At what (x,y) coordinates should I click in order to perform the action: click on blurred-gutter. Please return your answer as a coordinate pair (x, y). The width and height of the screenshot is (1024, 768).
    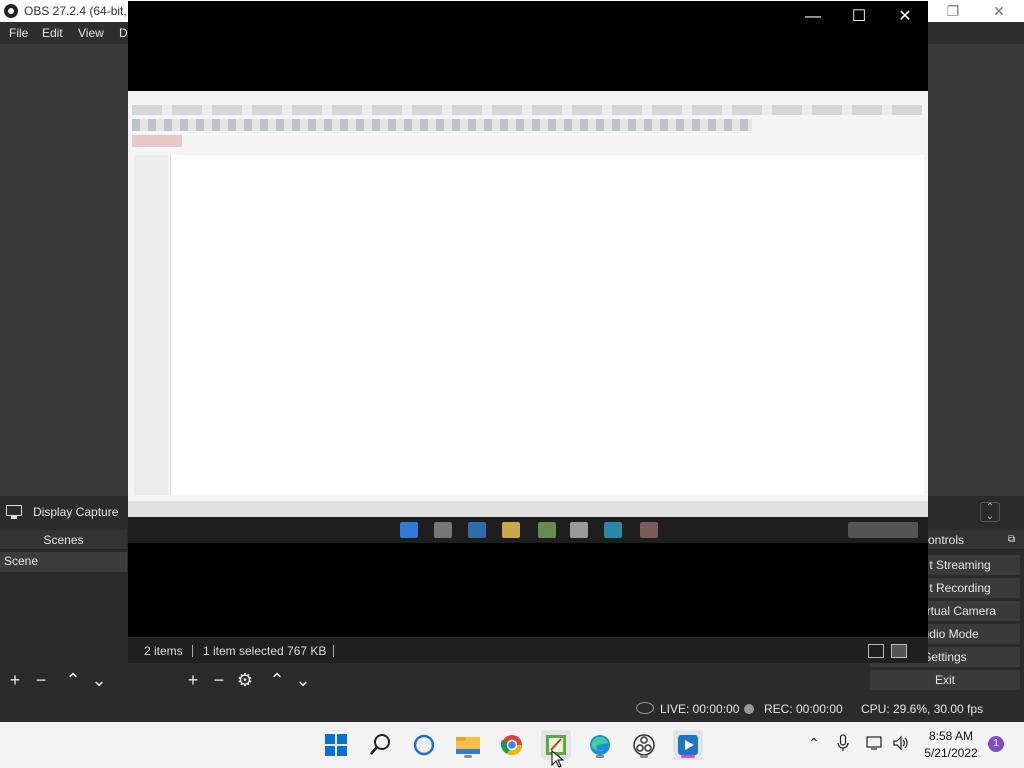
    Looking at the image, I should click on (151, 325).